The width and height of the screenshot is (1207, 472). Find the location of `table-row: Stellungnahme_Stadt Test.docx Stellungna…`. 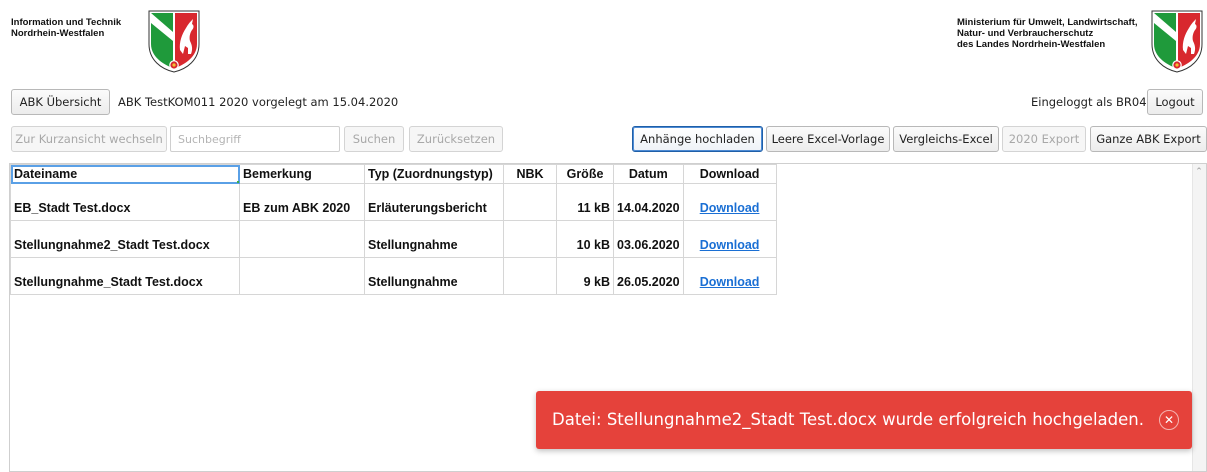

table-row: Stellungnahme_Stadt Test.docx Stellungna… is located at coordinates (393, 276).